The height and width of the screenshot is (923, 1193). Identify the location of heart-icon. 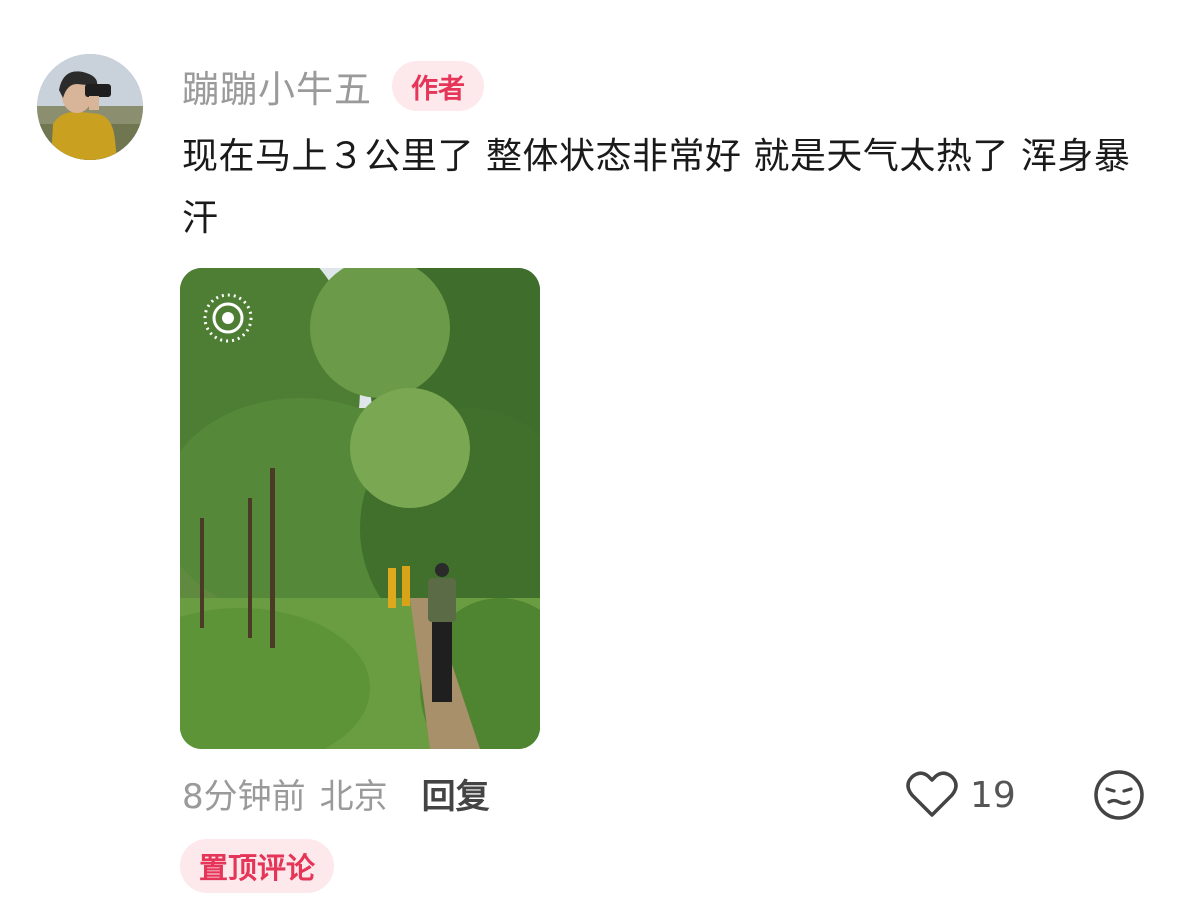
(932, 795).